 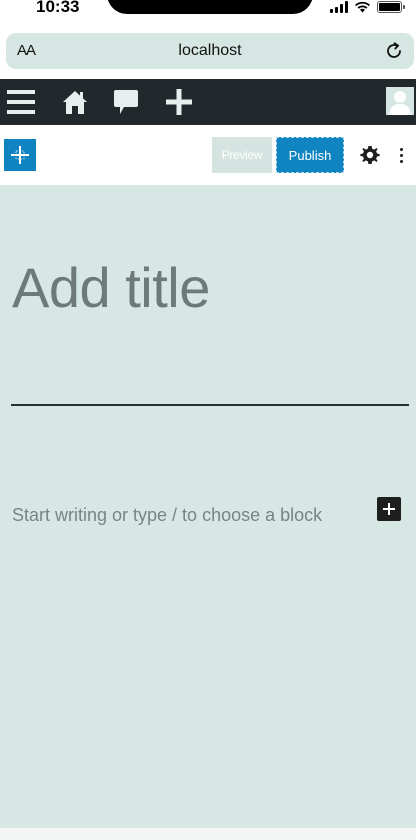 What do you see at coordinates (370, 155) in the screenshot?
I see `gear-icon` at bounding box center [370, 155].